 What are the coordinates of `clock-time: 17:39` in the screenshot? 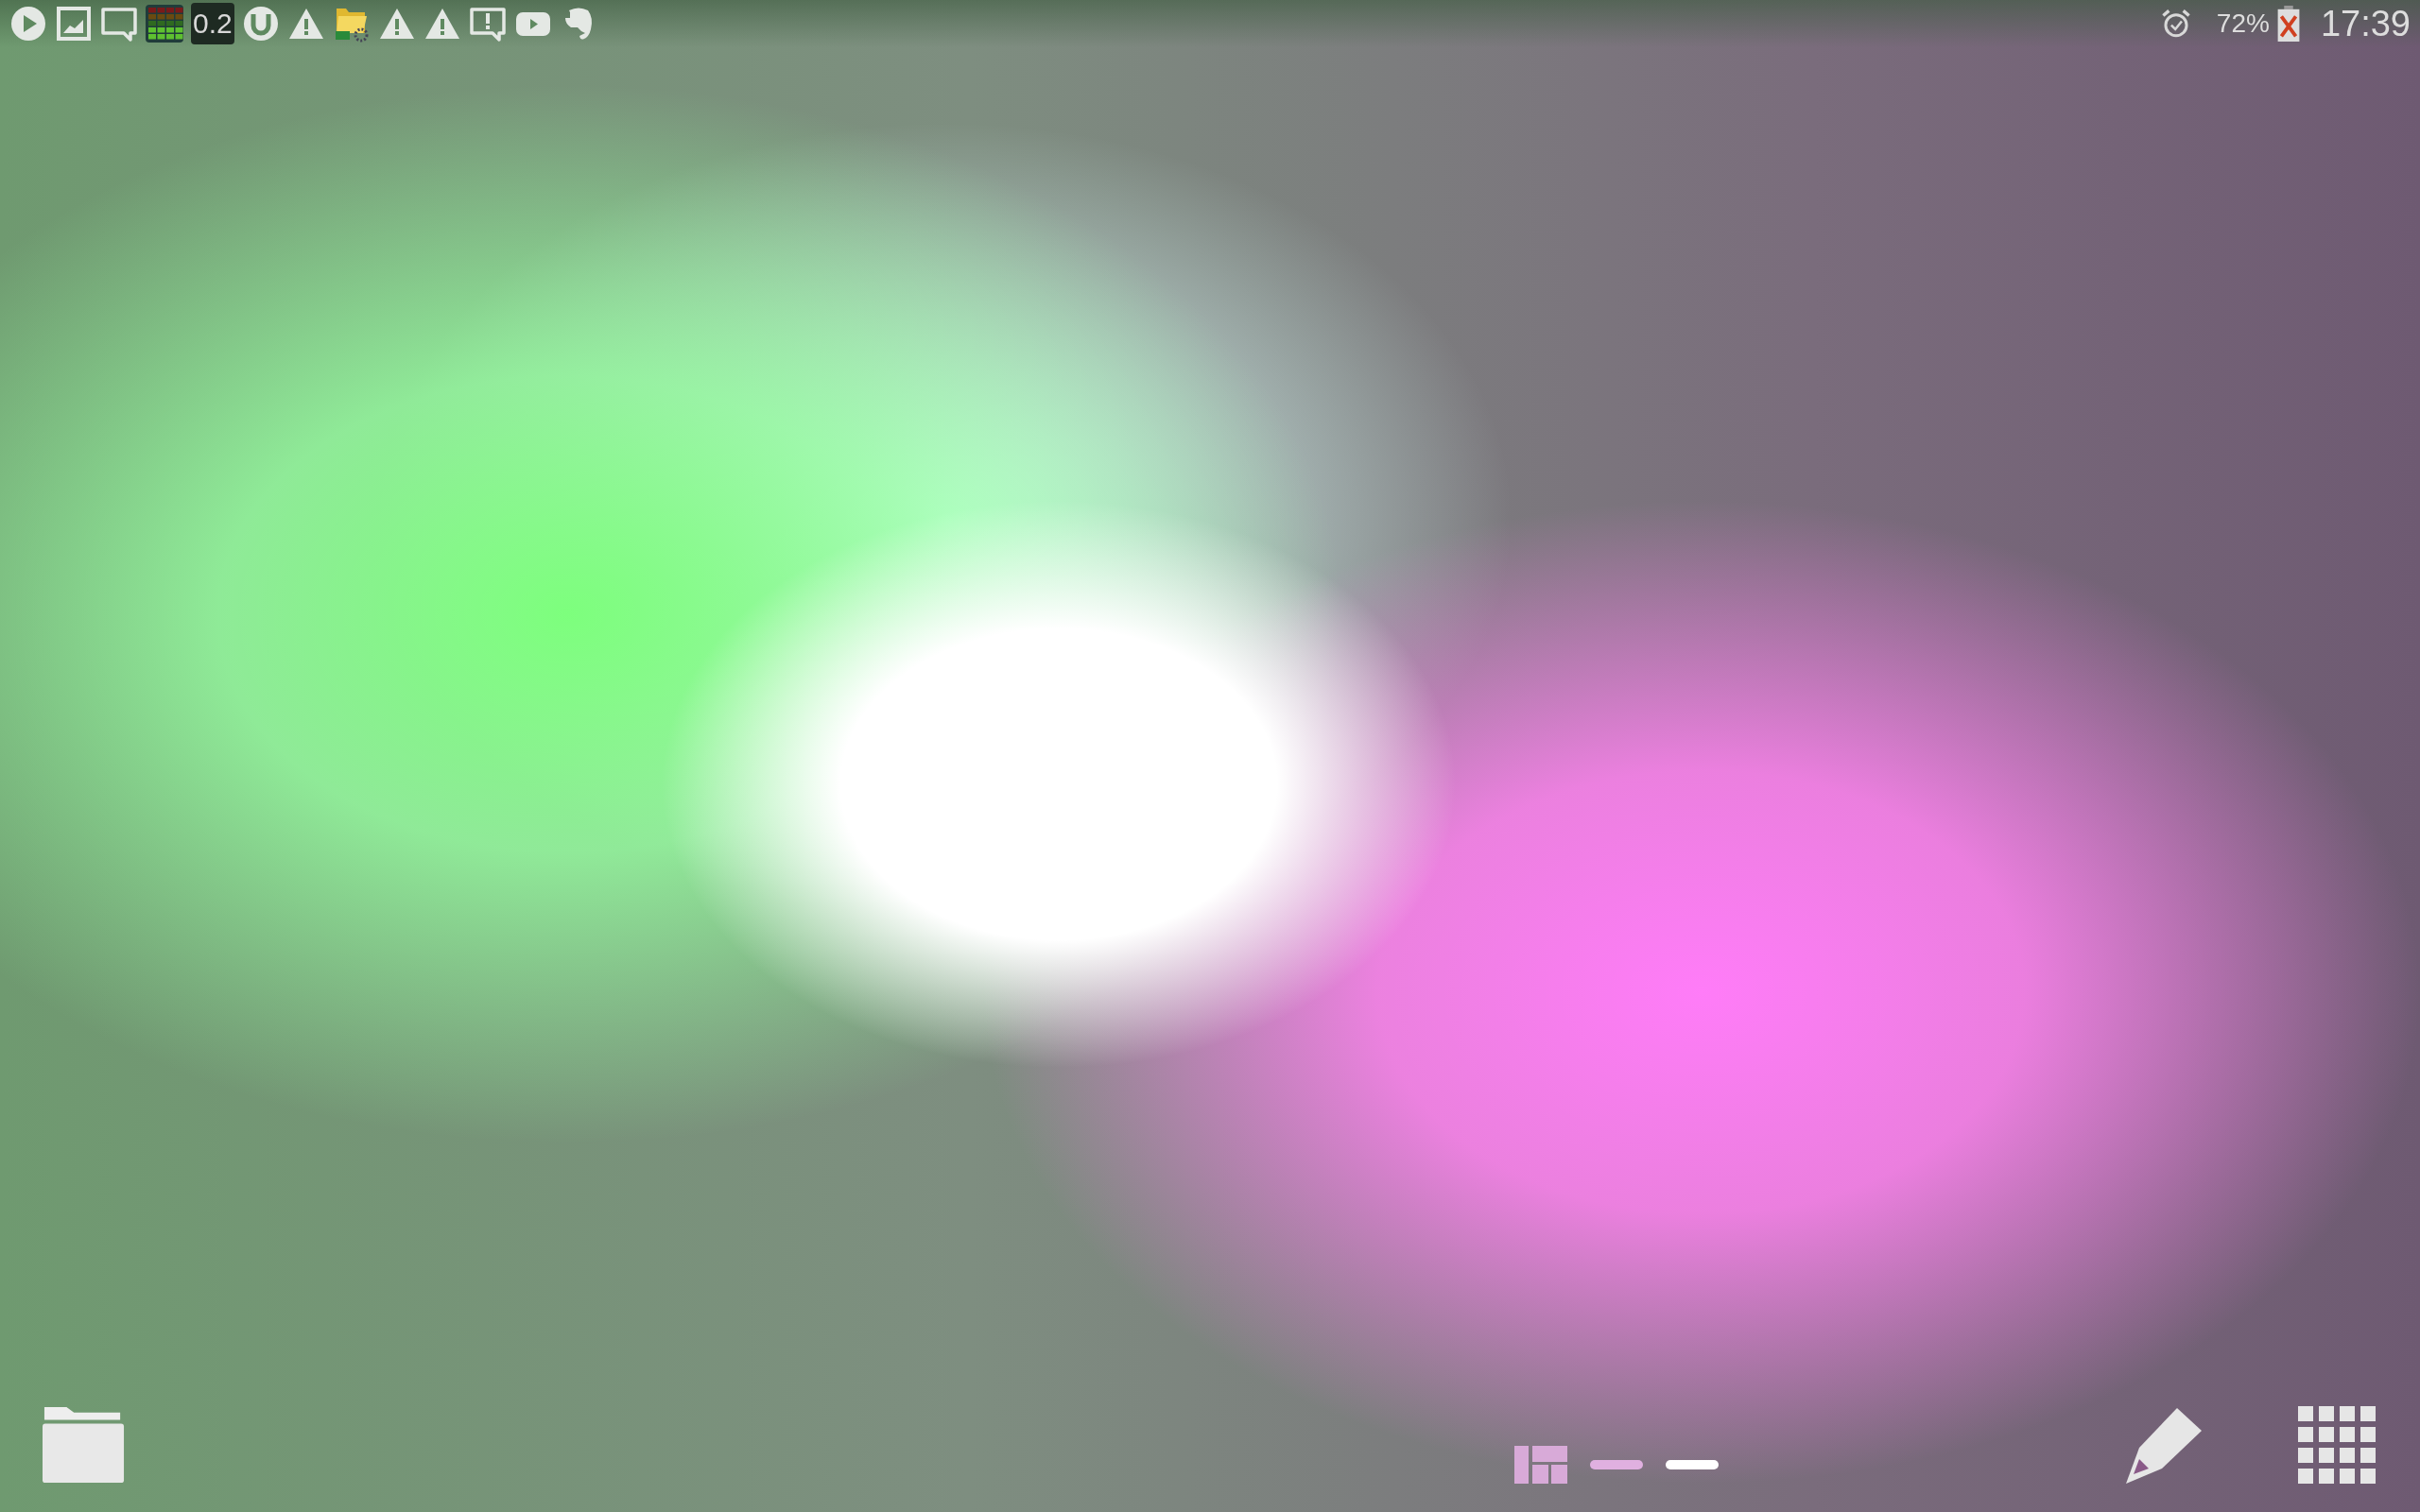 It's located at (2366, 23).